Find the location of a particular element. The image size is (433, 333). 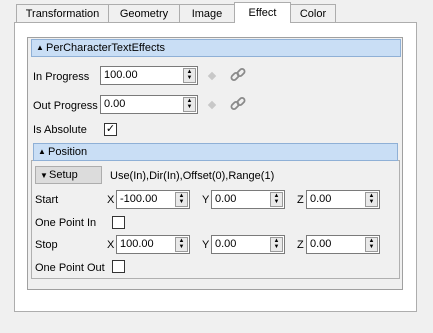

out-progress-label: Out Progress is located at coordinates (65, 106).